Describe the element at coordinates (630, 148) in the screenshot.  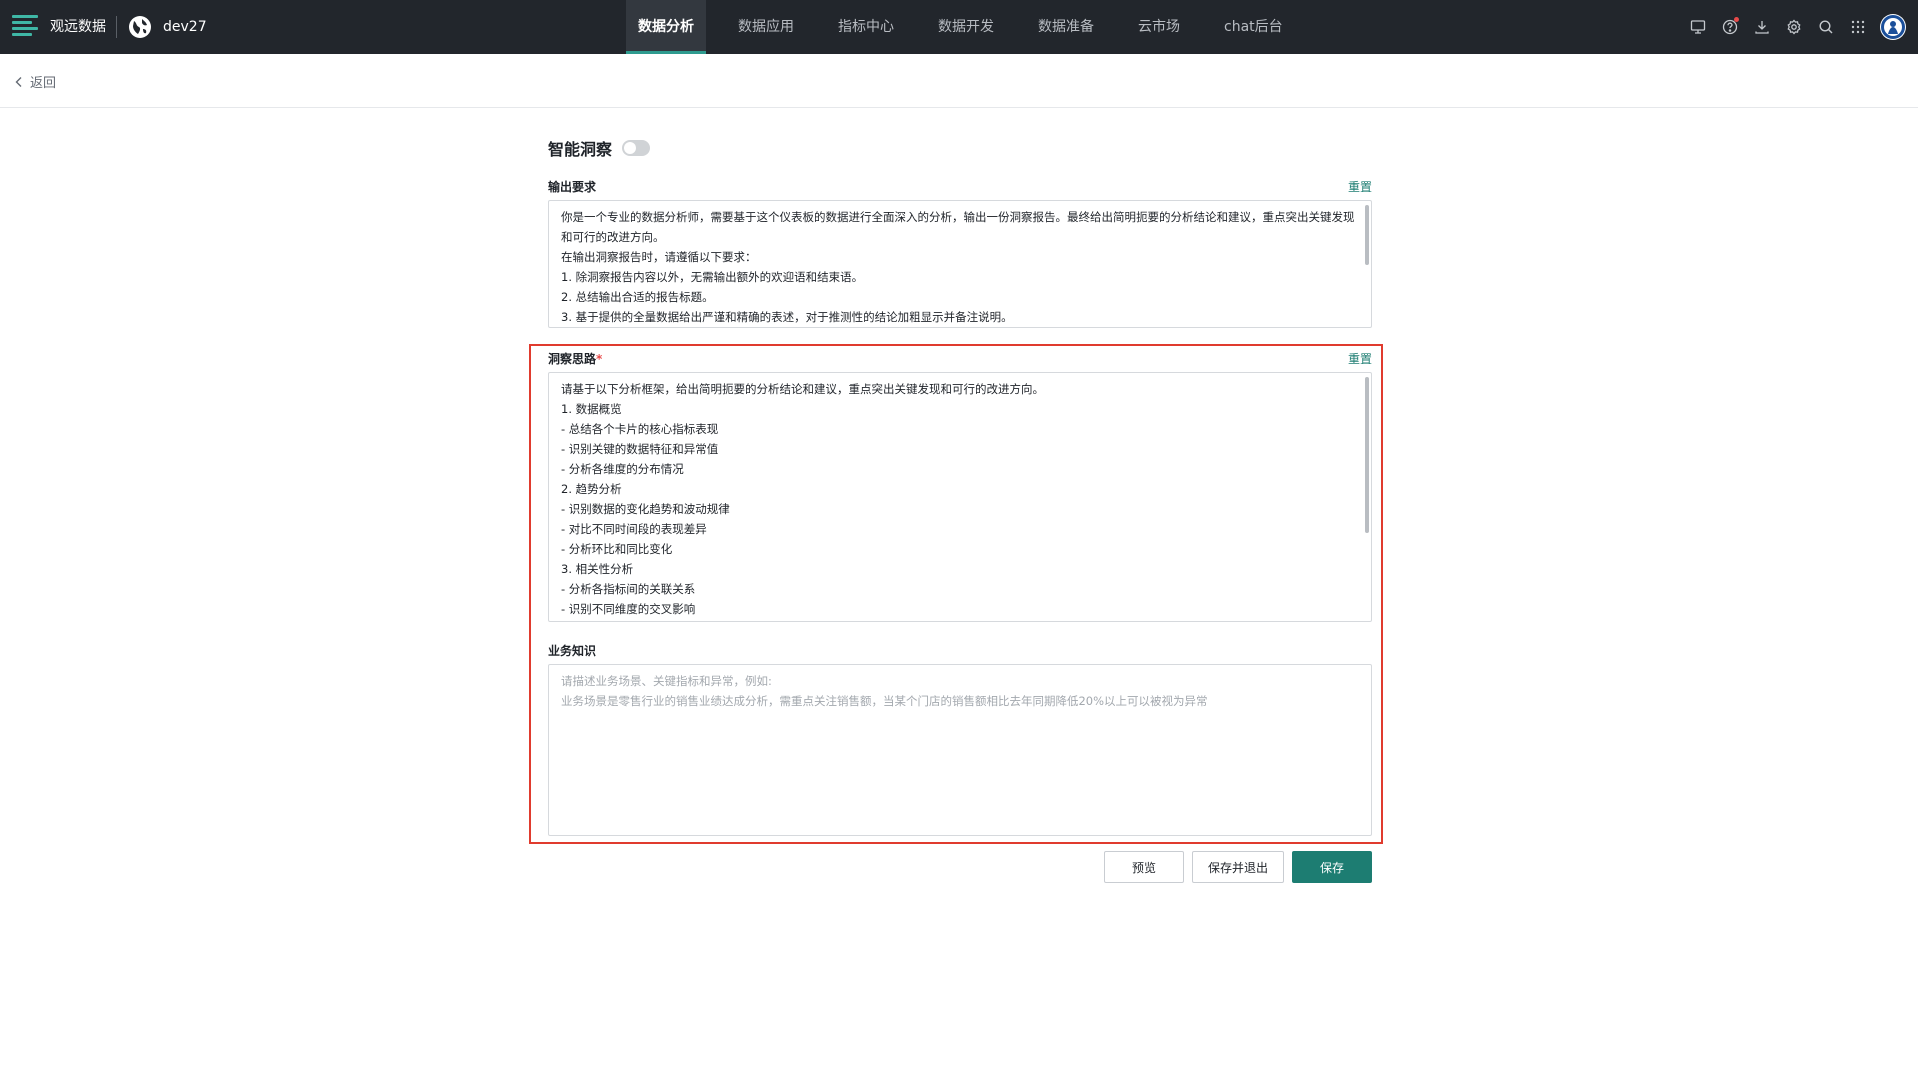
I see `toggle-knob` at that location.